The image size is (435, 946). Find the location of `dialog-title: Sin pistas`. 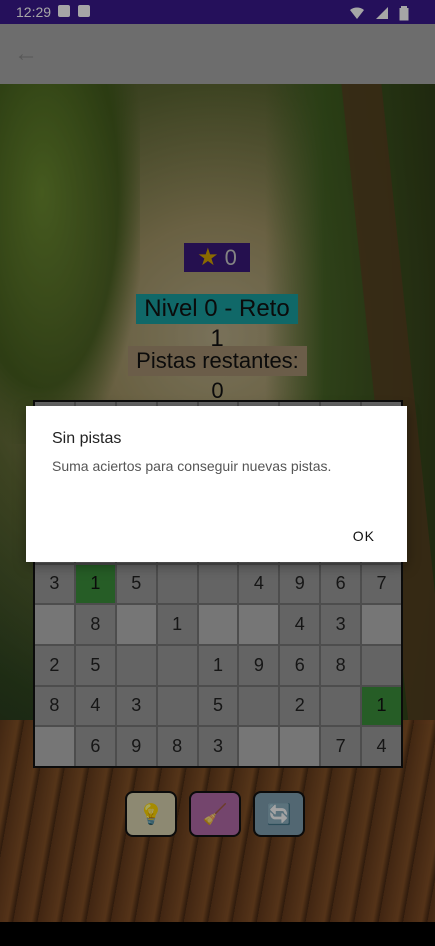

dialog-title: Sin pistas is located at coordinates (87, 438).